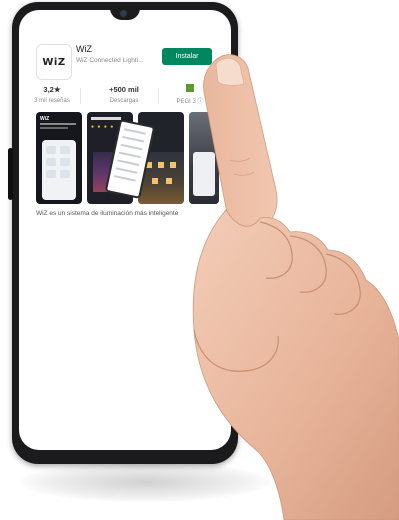  What do you see at coordinates (124, 89) in the screenshot?
I see `downloads-value: +500 mil` at bounding box center [124, 89].